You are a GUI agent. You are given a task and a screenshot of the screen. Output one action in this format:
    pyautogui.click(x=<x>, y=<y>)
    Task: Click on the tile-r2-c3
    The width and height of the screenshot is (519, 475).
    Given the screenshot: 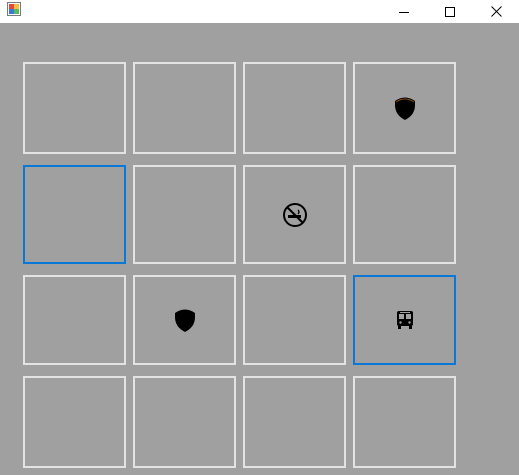 What is the action you would take?
    pyautogui.click(x=294, y=214)
    